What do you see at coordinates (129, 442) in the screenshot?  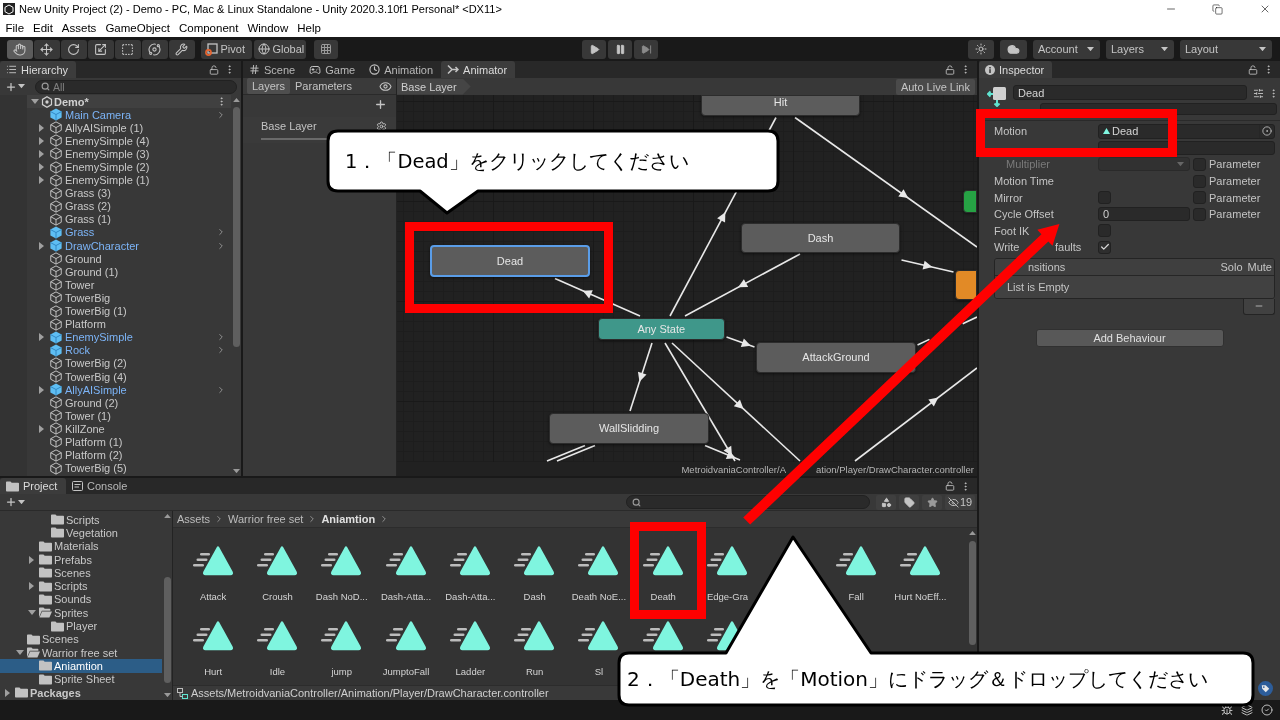 I see `hierarchy-item: Platform (1)` at bounding box center [129, 442].